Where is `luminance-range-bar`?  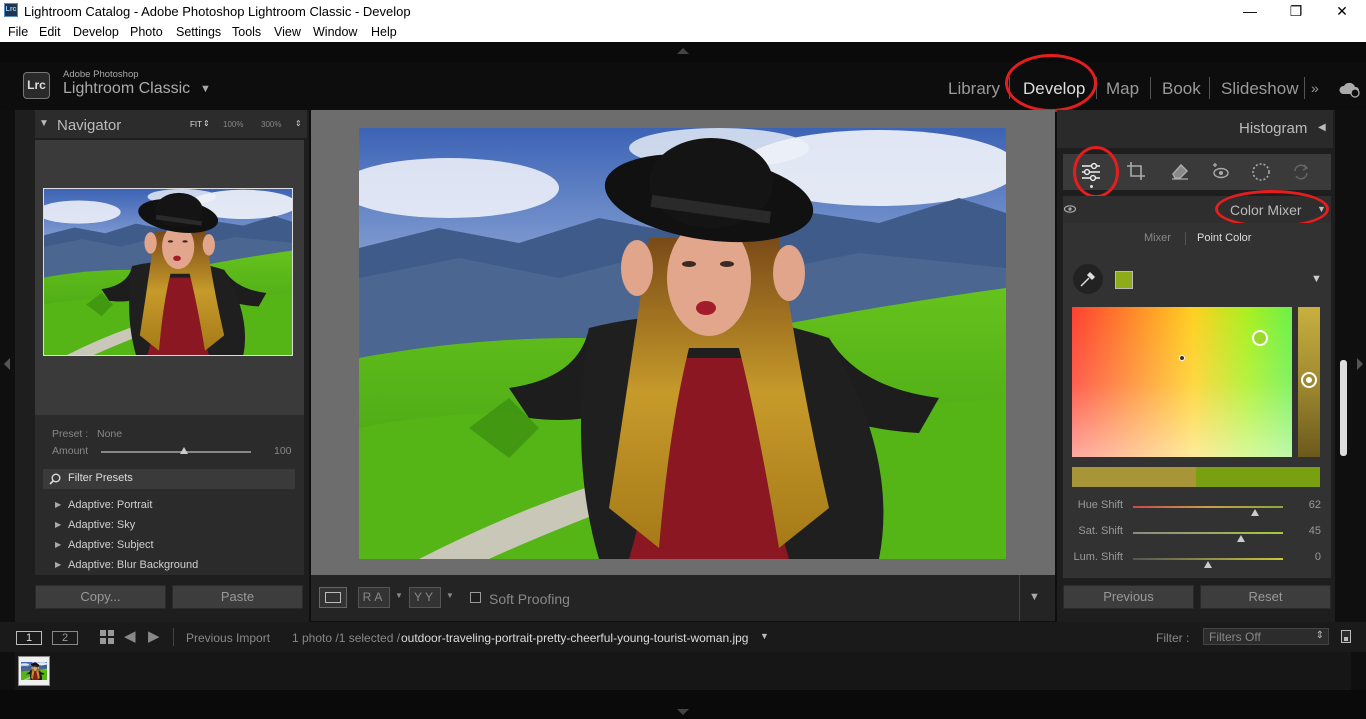 luminance-range-bar is located at coordinates (1309, 382).